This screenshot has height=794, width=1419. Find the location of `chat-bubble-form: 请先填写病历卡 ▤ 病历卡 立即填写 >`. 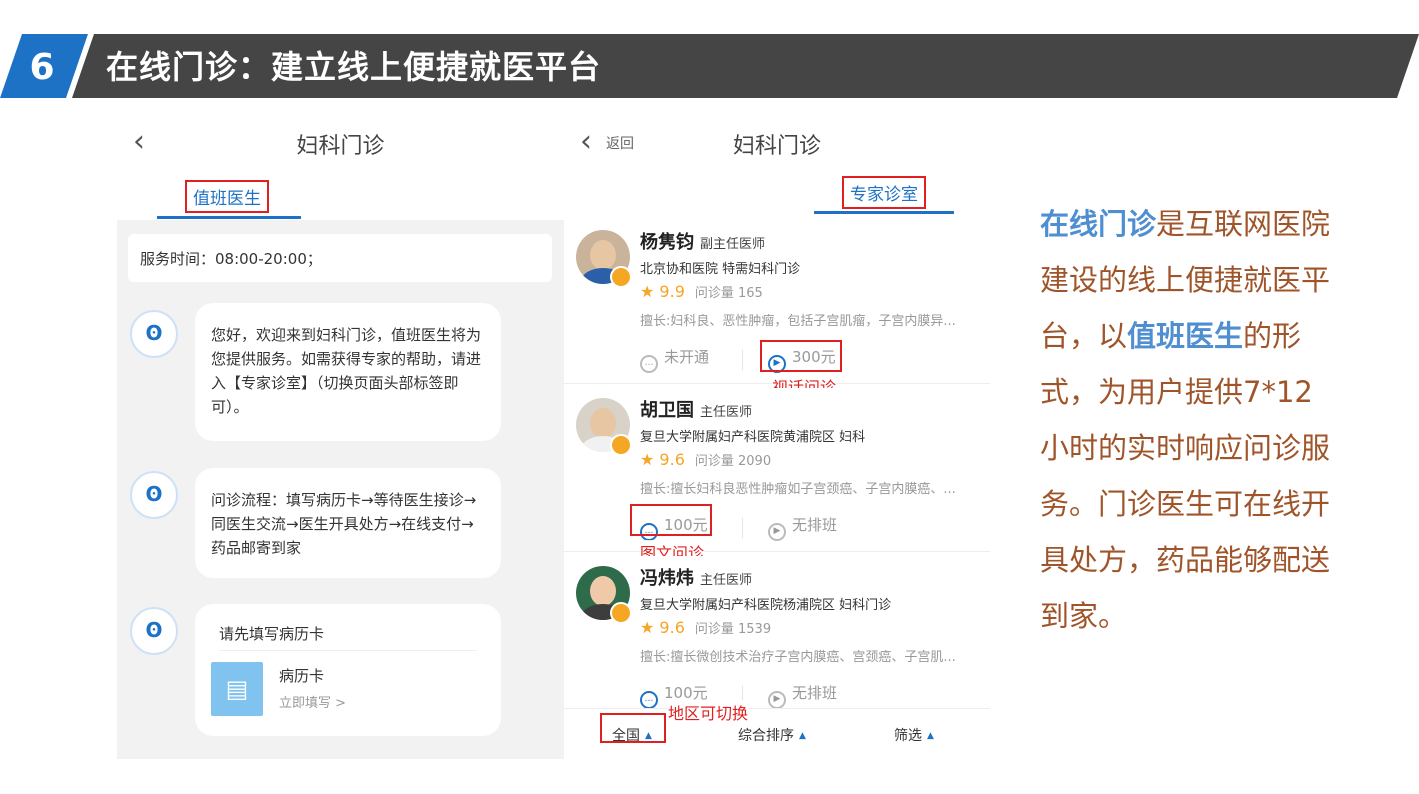

chat-bubble-form: 请先填写病历卡 ▤ 病历卡 立即填写 > is located at coordinates (348, 670).